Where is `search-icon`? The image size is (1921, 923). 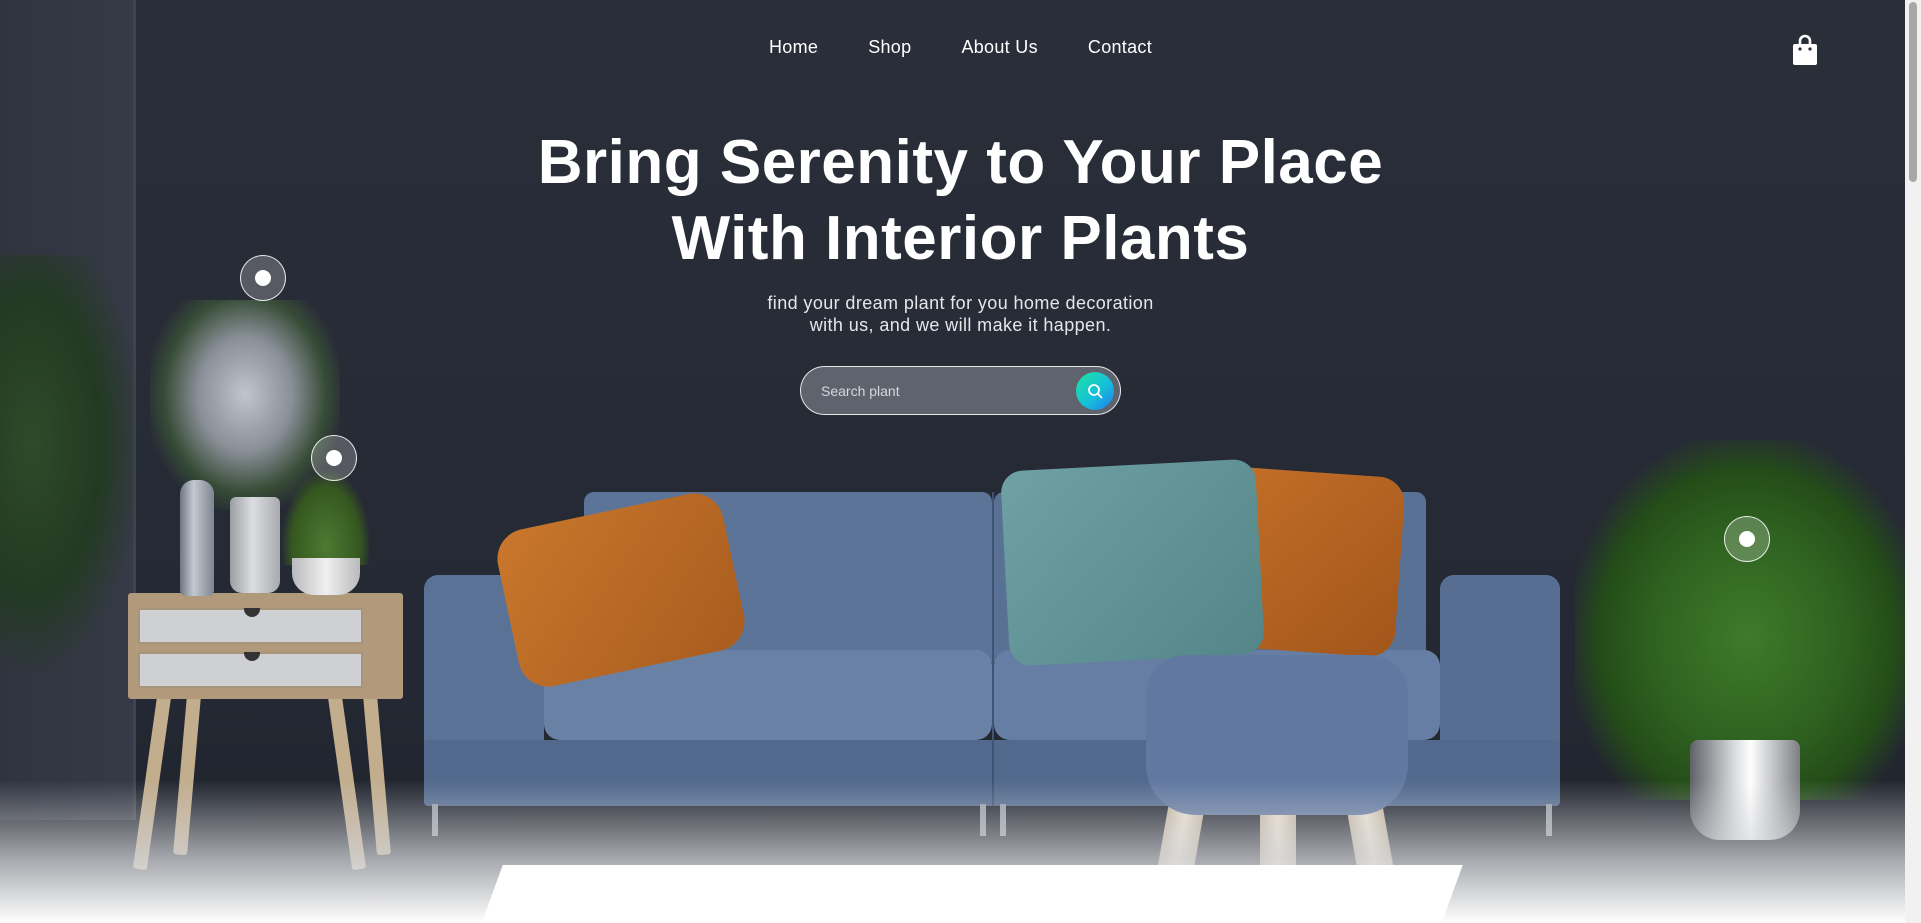
search-icon is located at coordinates (1095, 390).